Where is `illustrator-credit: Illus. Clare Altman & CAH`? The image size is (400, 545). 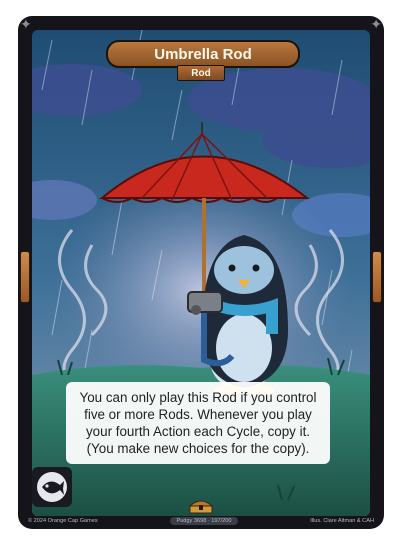
illustrator-credit: Illus. Clare Altman & CAH is located at coordinates (342, 521).